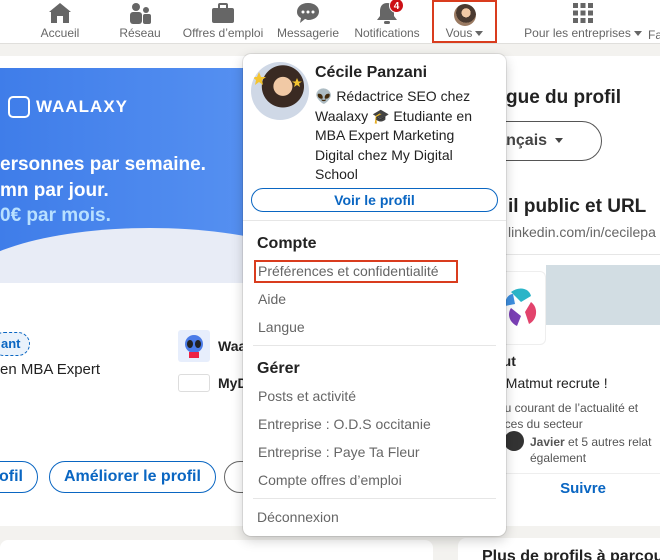 This screenshot has width=660, height=560. What do you see at coordinates (194, 383) in the screenshot?
I see `school-logo-icon` at bounding box center [194, 383].